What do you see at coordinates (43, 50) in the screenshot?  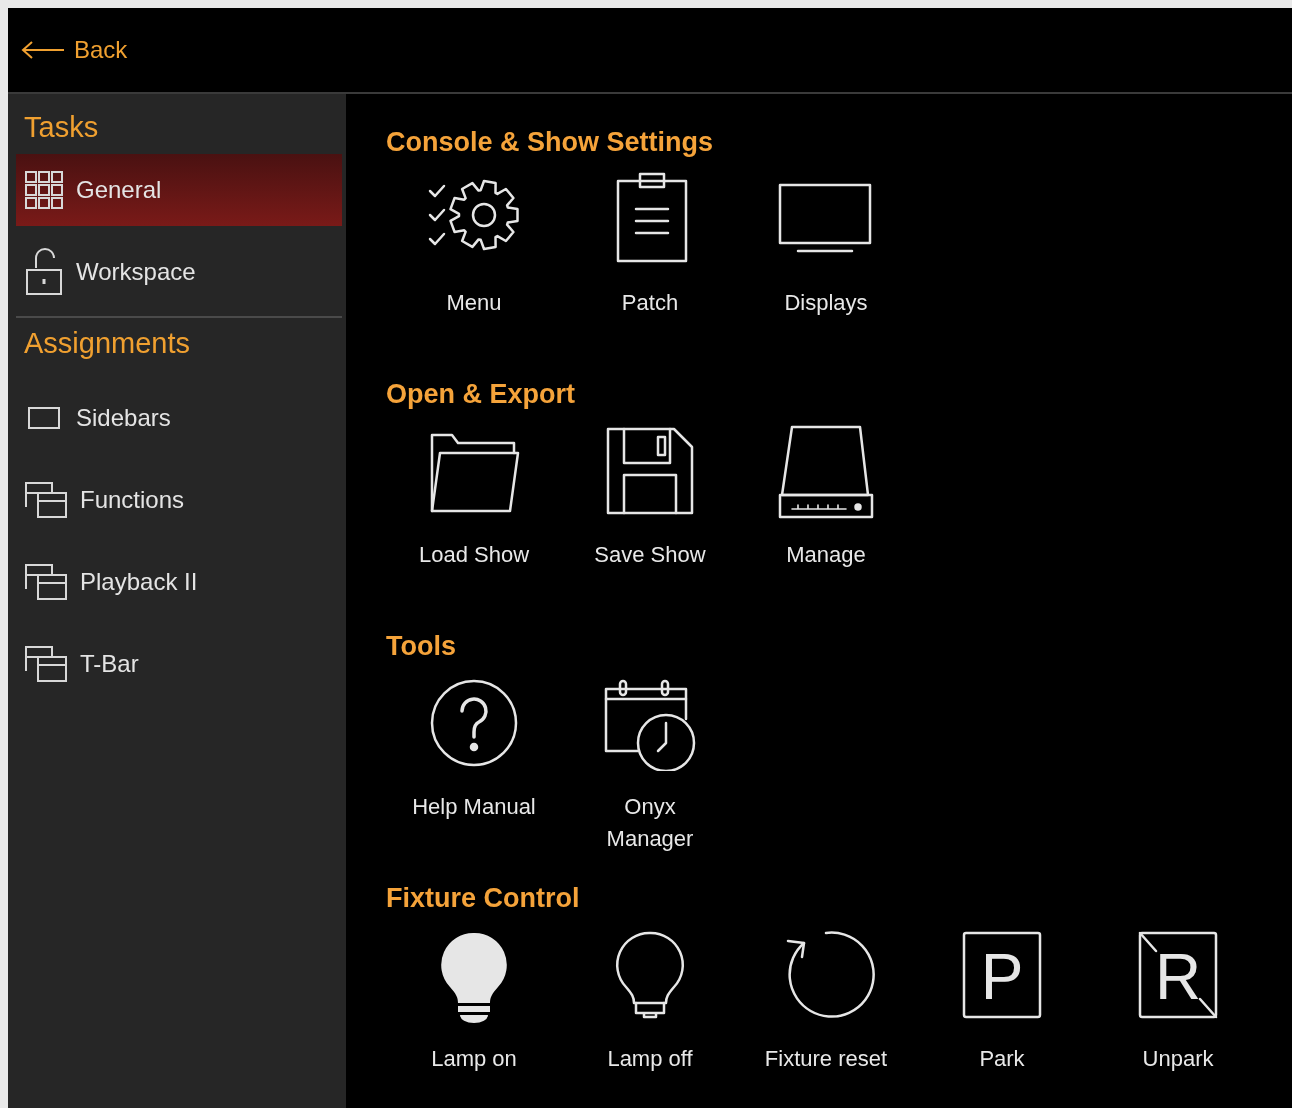 I see `left-arrow-icon` at bounding box center [43, 50].